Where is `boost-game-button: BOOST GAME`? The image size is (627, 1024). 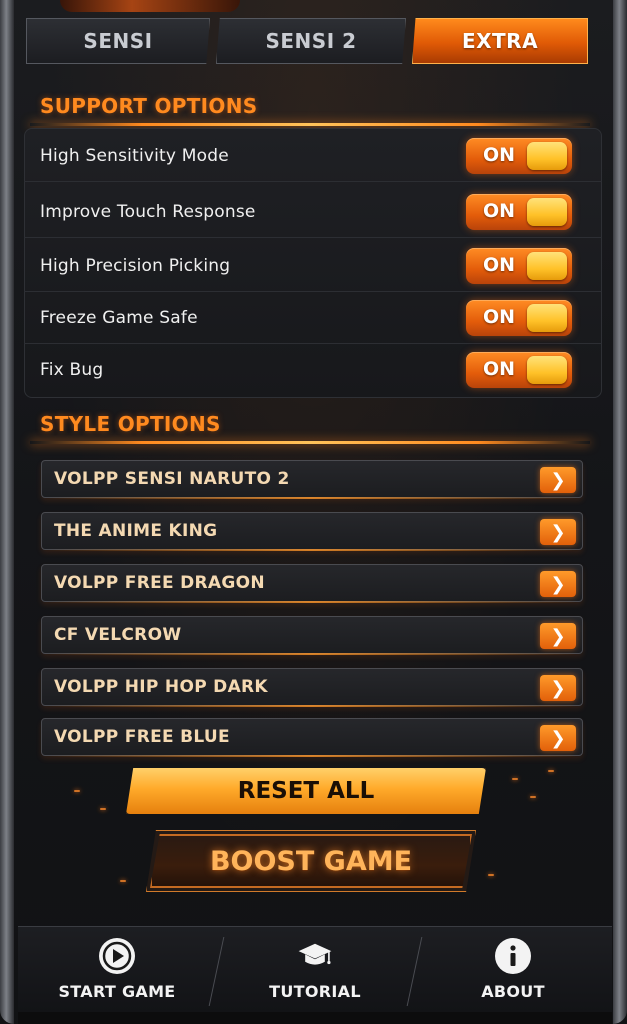
boost-game-button: BOOST GAME is located at coordinates (311, 861).